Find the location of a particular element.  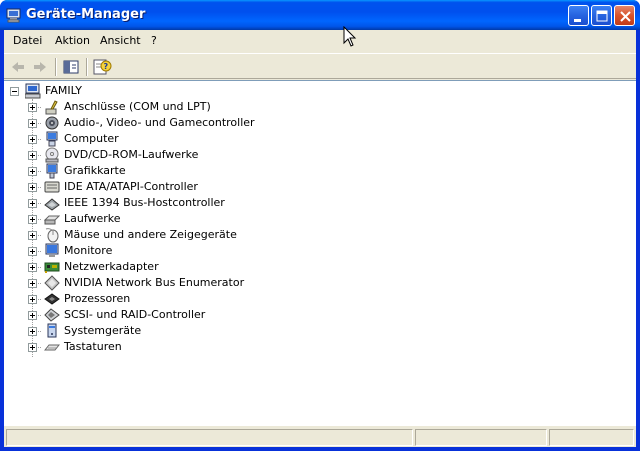

tree-item-label: IEEE 1394 Bus-Hostcontroller is located at coordinates (144, 202).